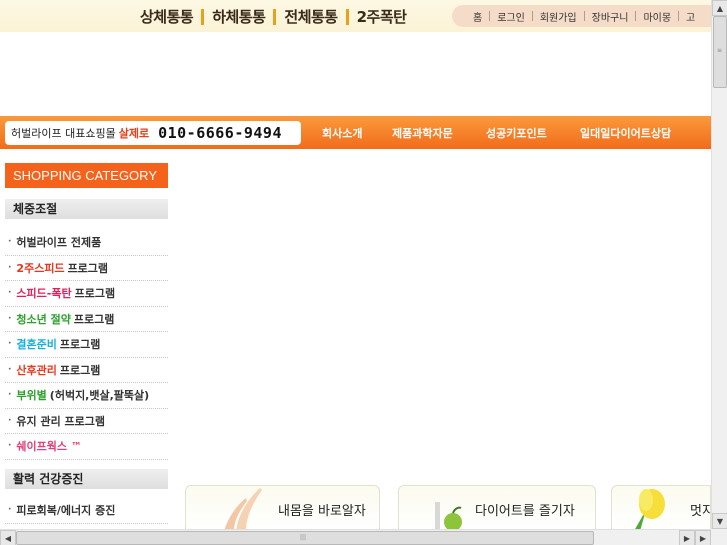 The width and height of the screenshot is (727, 545). What do you see at coordinates (44, 294) in the screenshot?
I see `category-item-highlight: 스피드-폭탄` at bounding box center [44, 294].